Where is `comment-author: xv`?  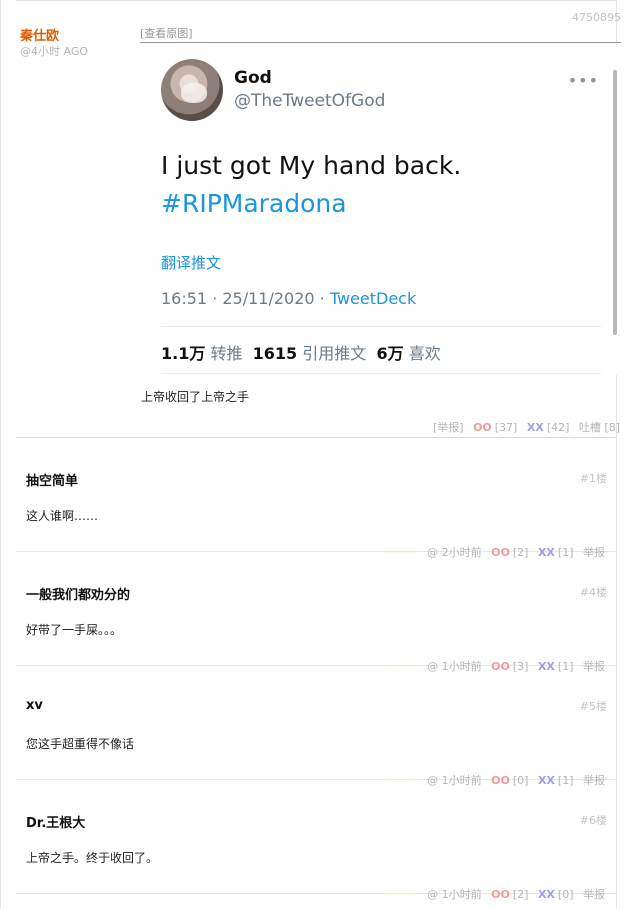 comment-author: xv is located at coordinates (34, 705).